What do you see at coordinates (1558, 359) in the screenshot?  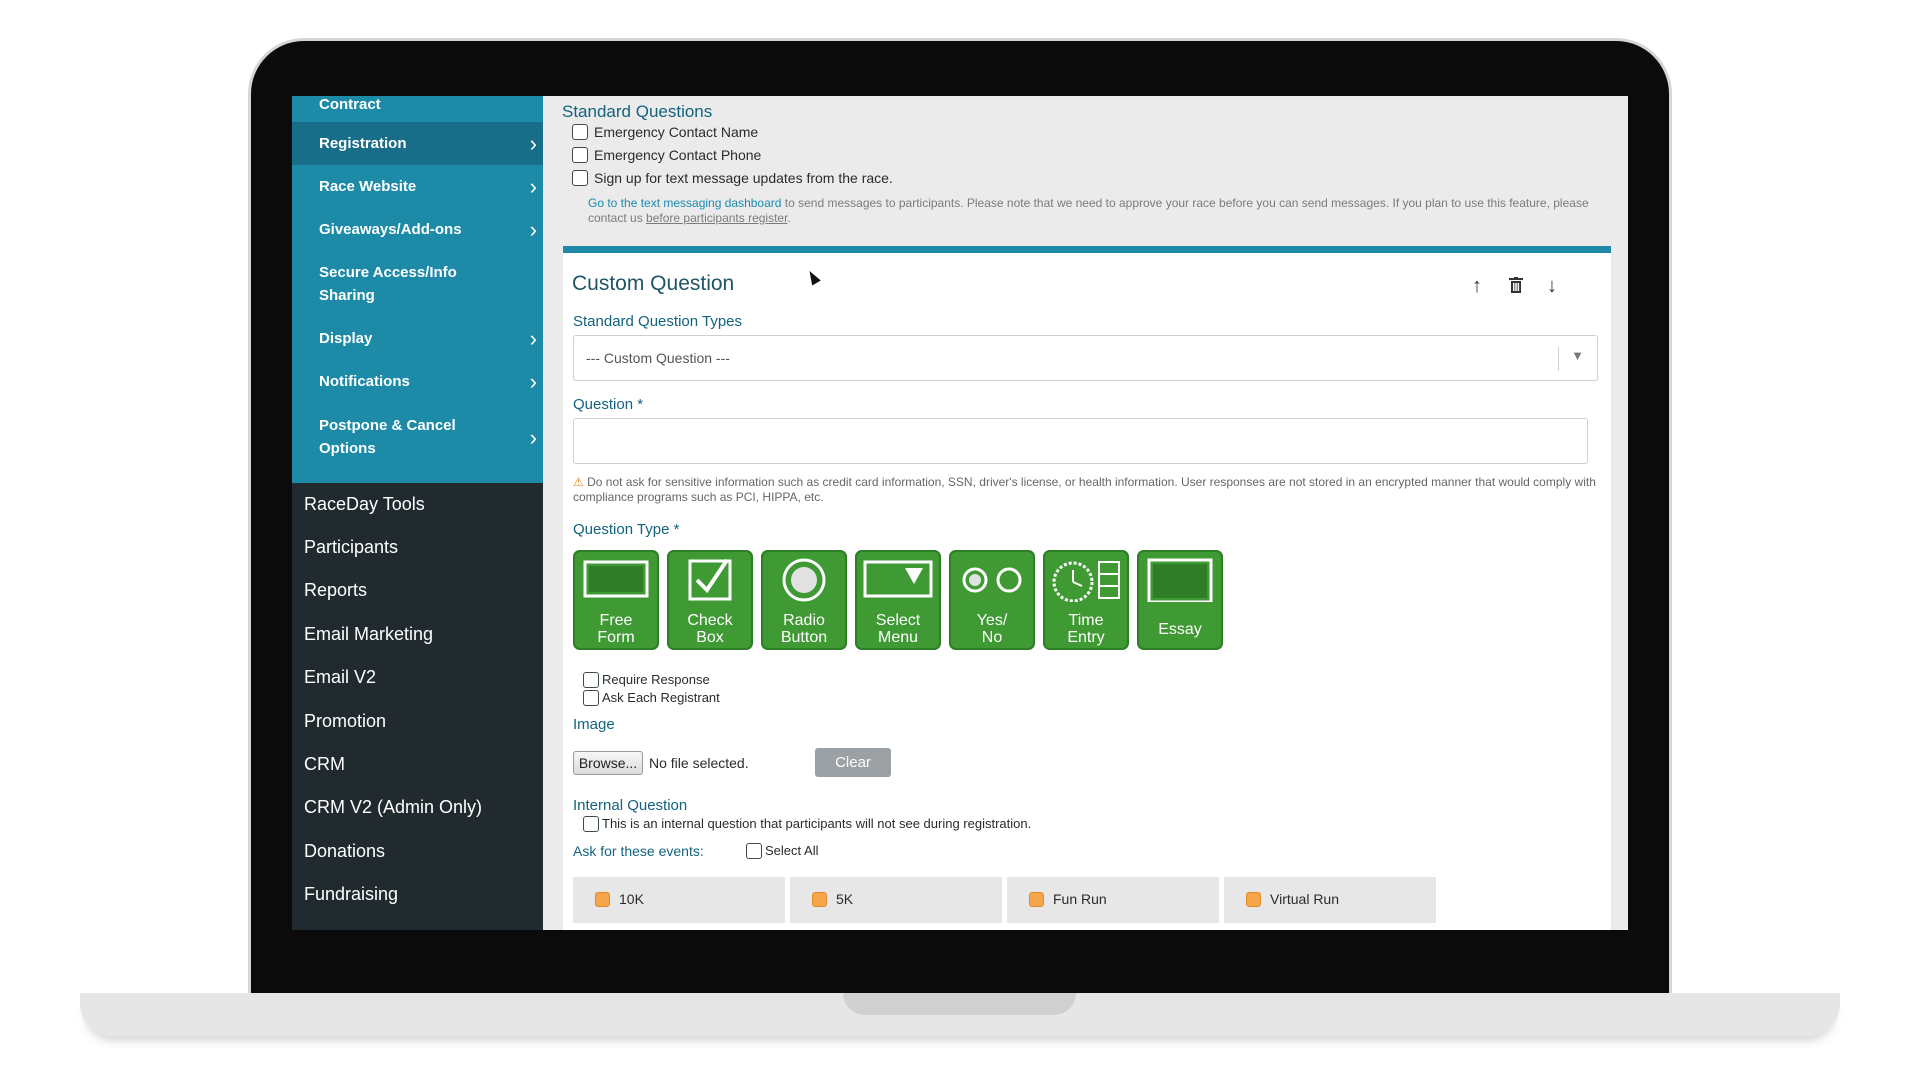 I see `select-separator` at bounding box center [1558, 359].